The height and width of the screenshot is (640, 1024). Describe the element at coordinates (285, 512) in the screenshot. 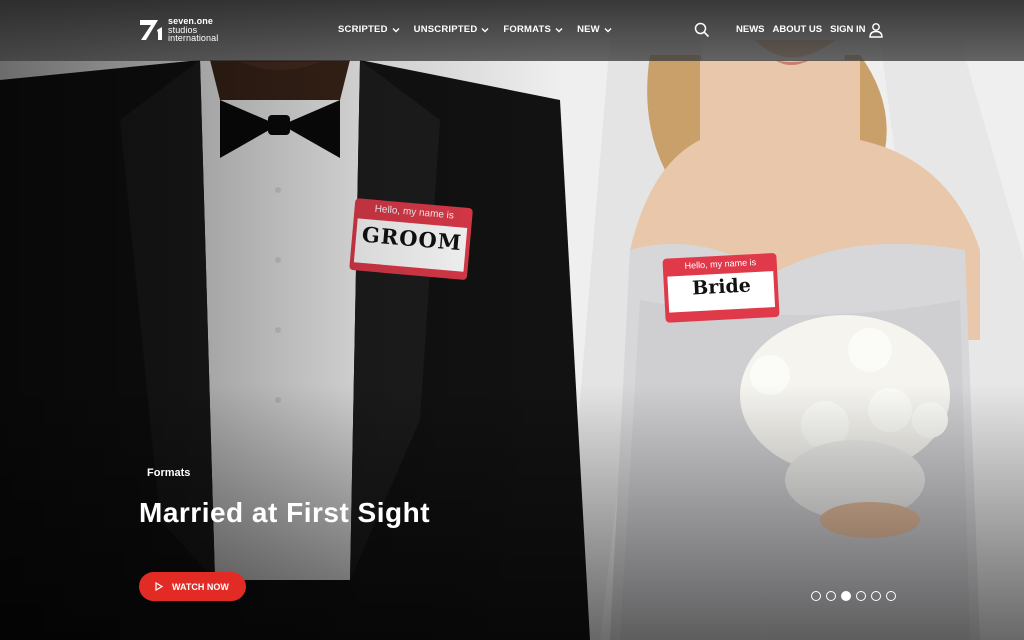

I see `hero-title: Married at First Sight` at that location.